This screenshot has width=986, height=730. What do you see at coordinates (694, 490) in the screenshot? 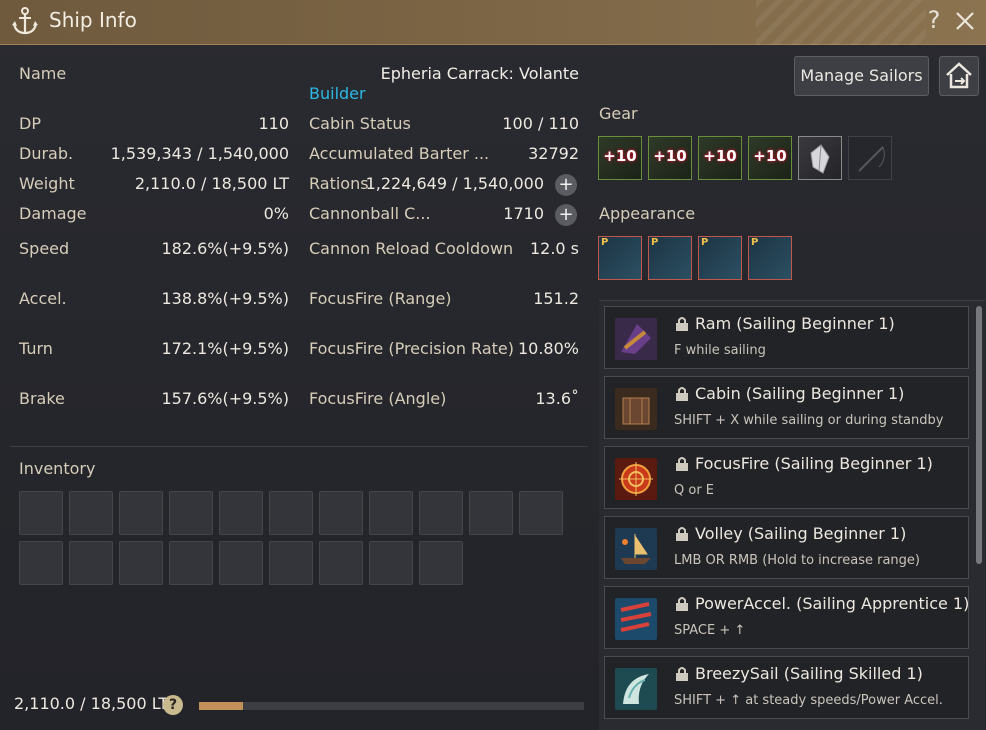
I see `skill-keybind: Q or E` at bounding box center [694, 490].